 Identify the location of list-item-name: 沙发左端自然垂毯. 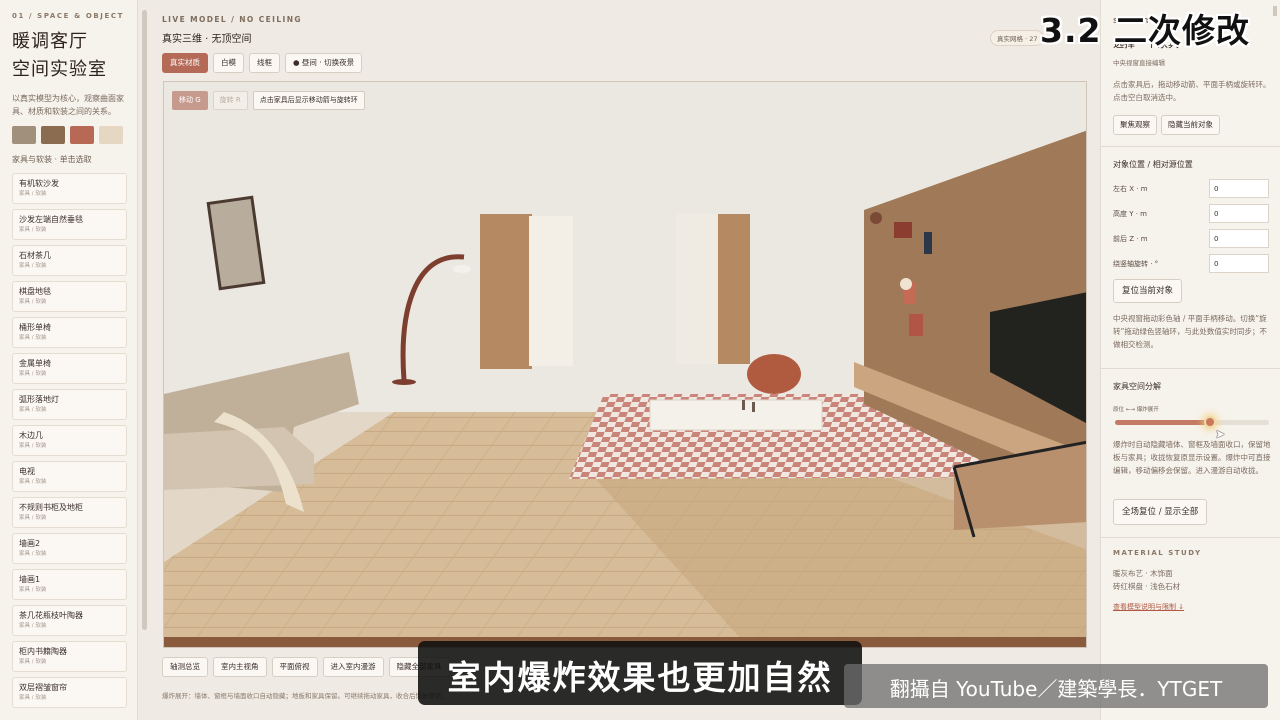
(51, 219).